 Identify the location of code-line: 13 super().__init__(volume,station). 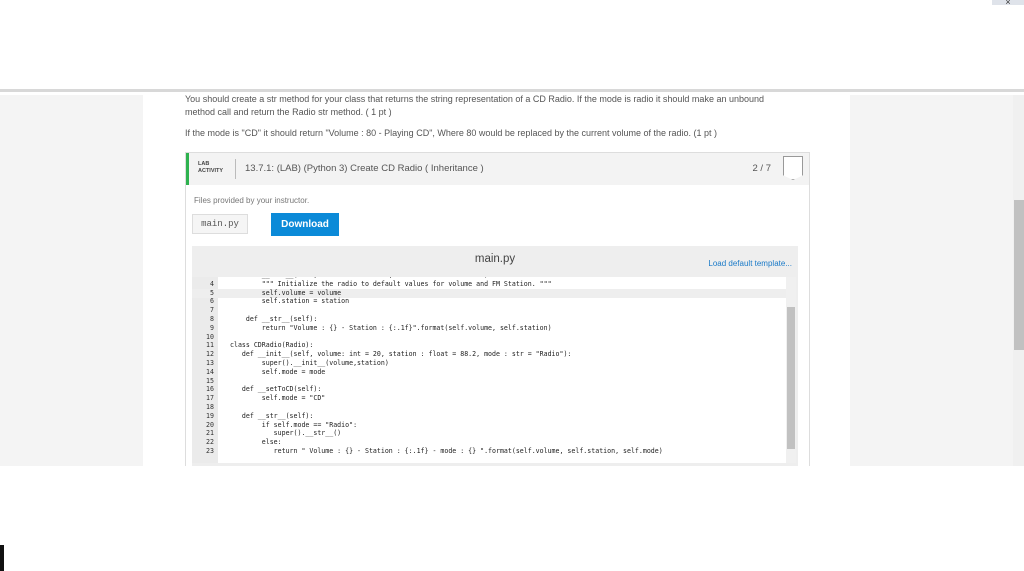
(489, 363).